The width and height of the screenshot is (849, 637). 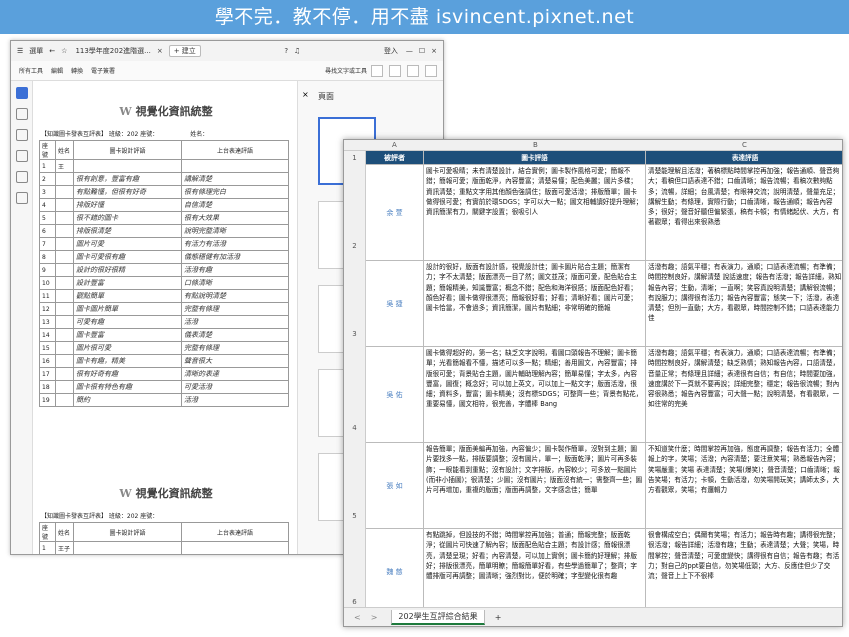 I want to click on header-cell-card-comment: 圖卡評語, so click(x=535, y=158).